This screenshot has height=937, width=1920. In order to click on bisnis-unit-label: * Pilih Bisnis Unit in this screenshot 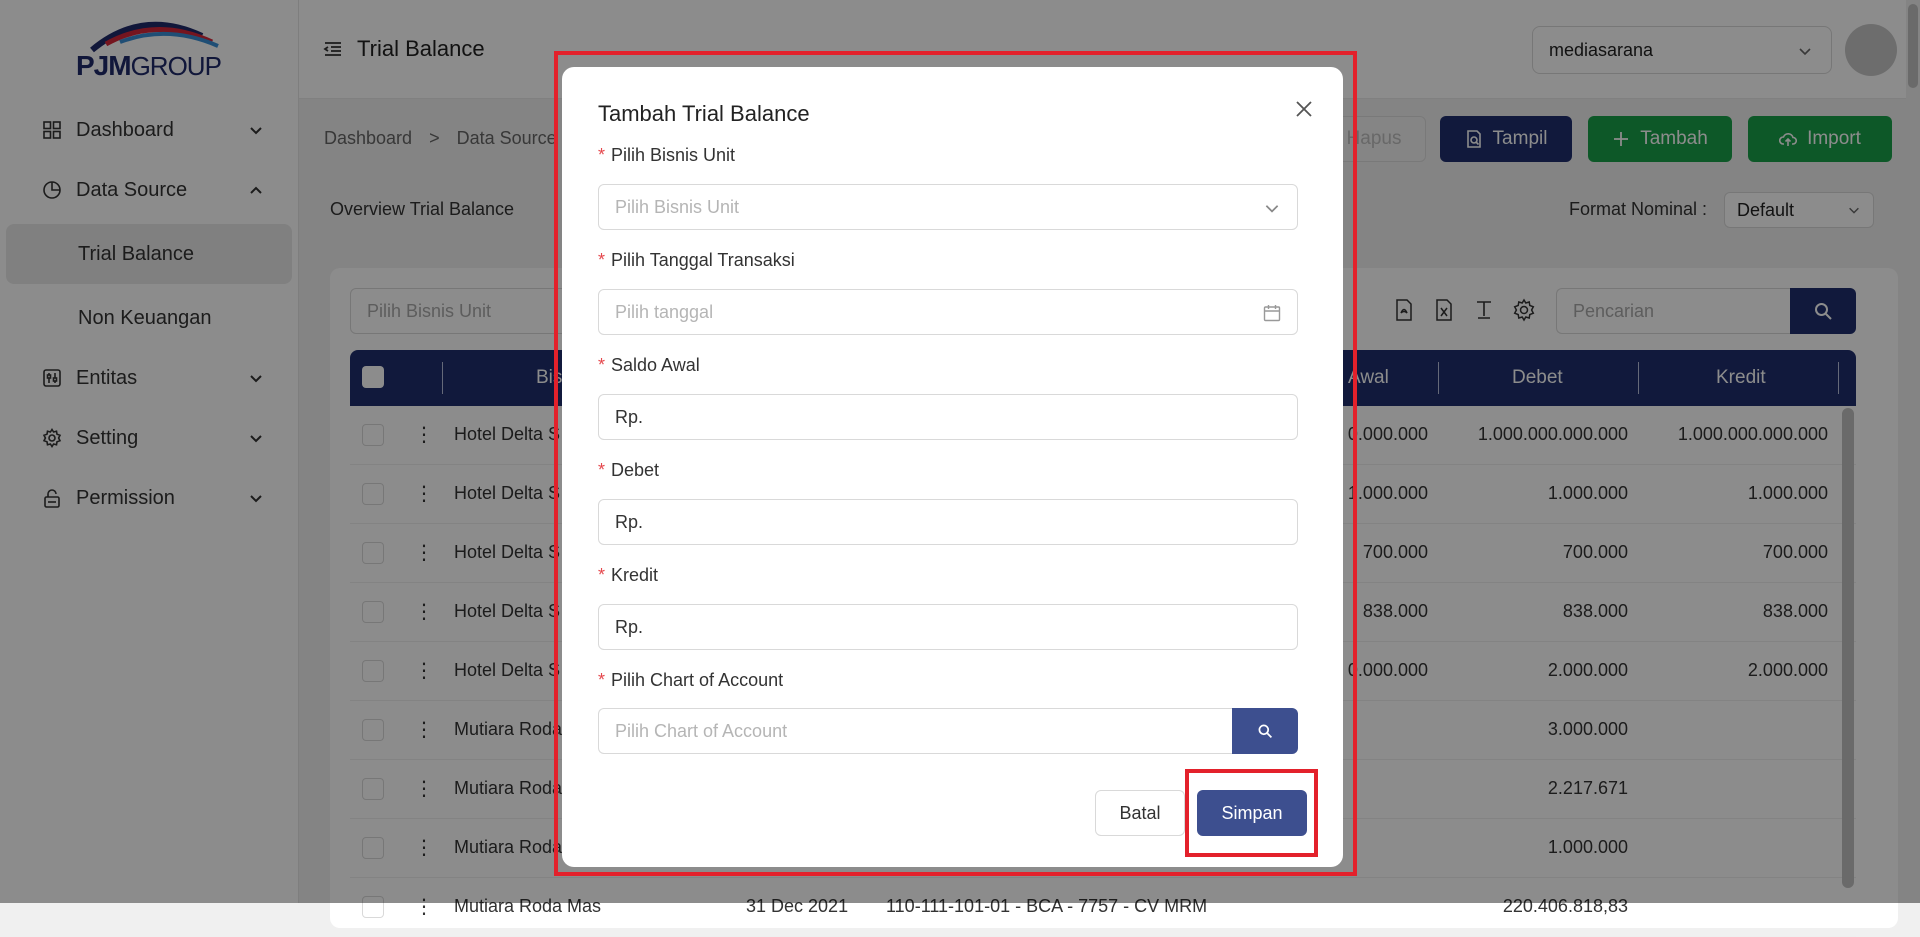, I will do `click(666, 155)`.